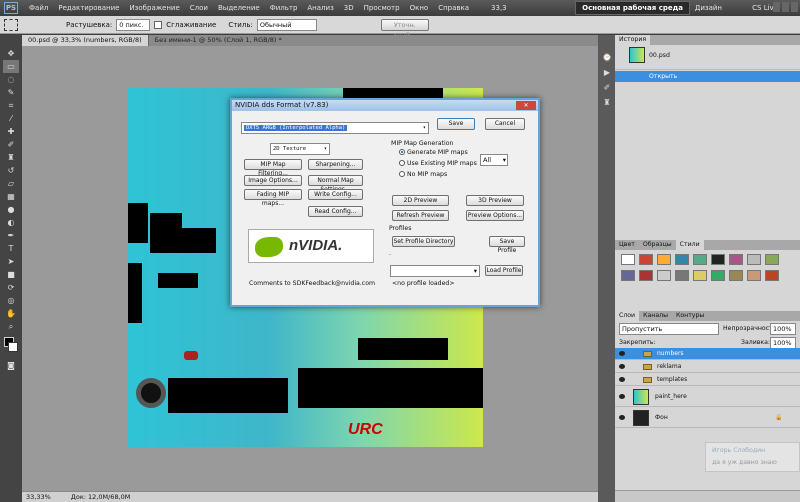 This screenshot has height=502, width=800. What do you see at coordinates (239, 8) in the screenshot?
I see `menu-select: Выделение` at bounding box center [239, 8].